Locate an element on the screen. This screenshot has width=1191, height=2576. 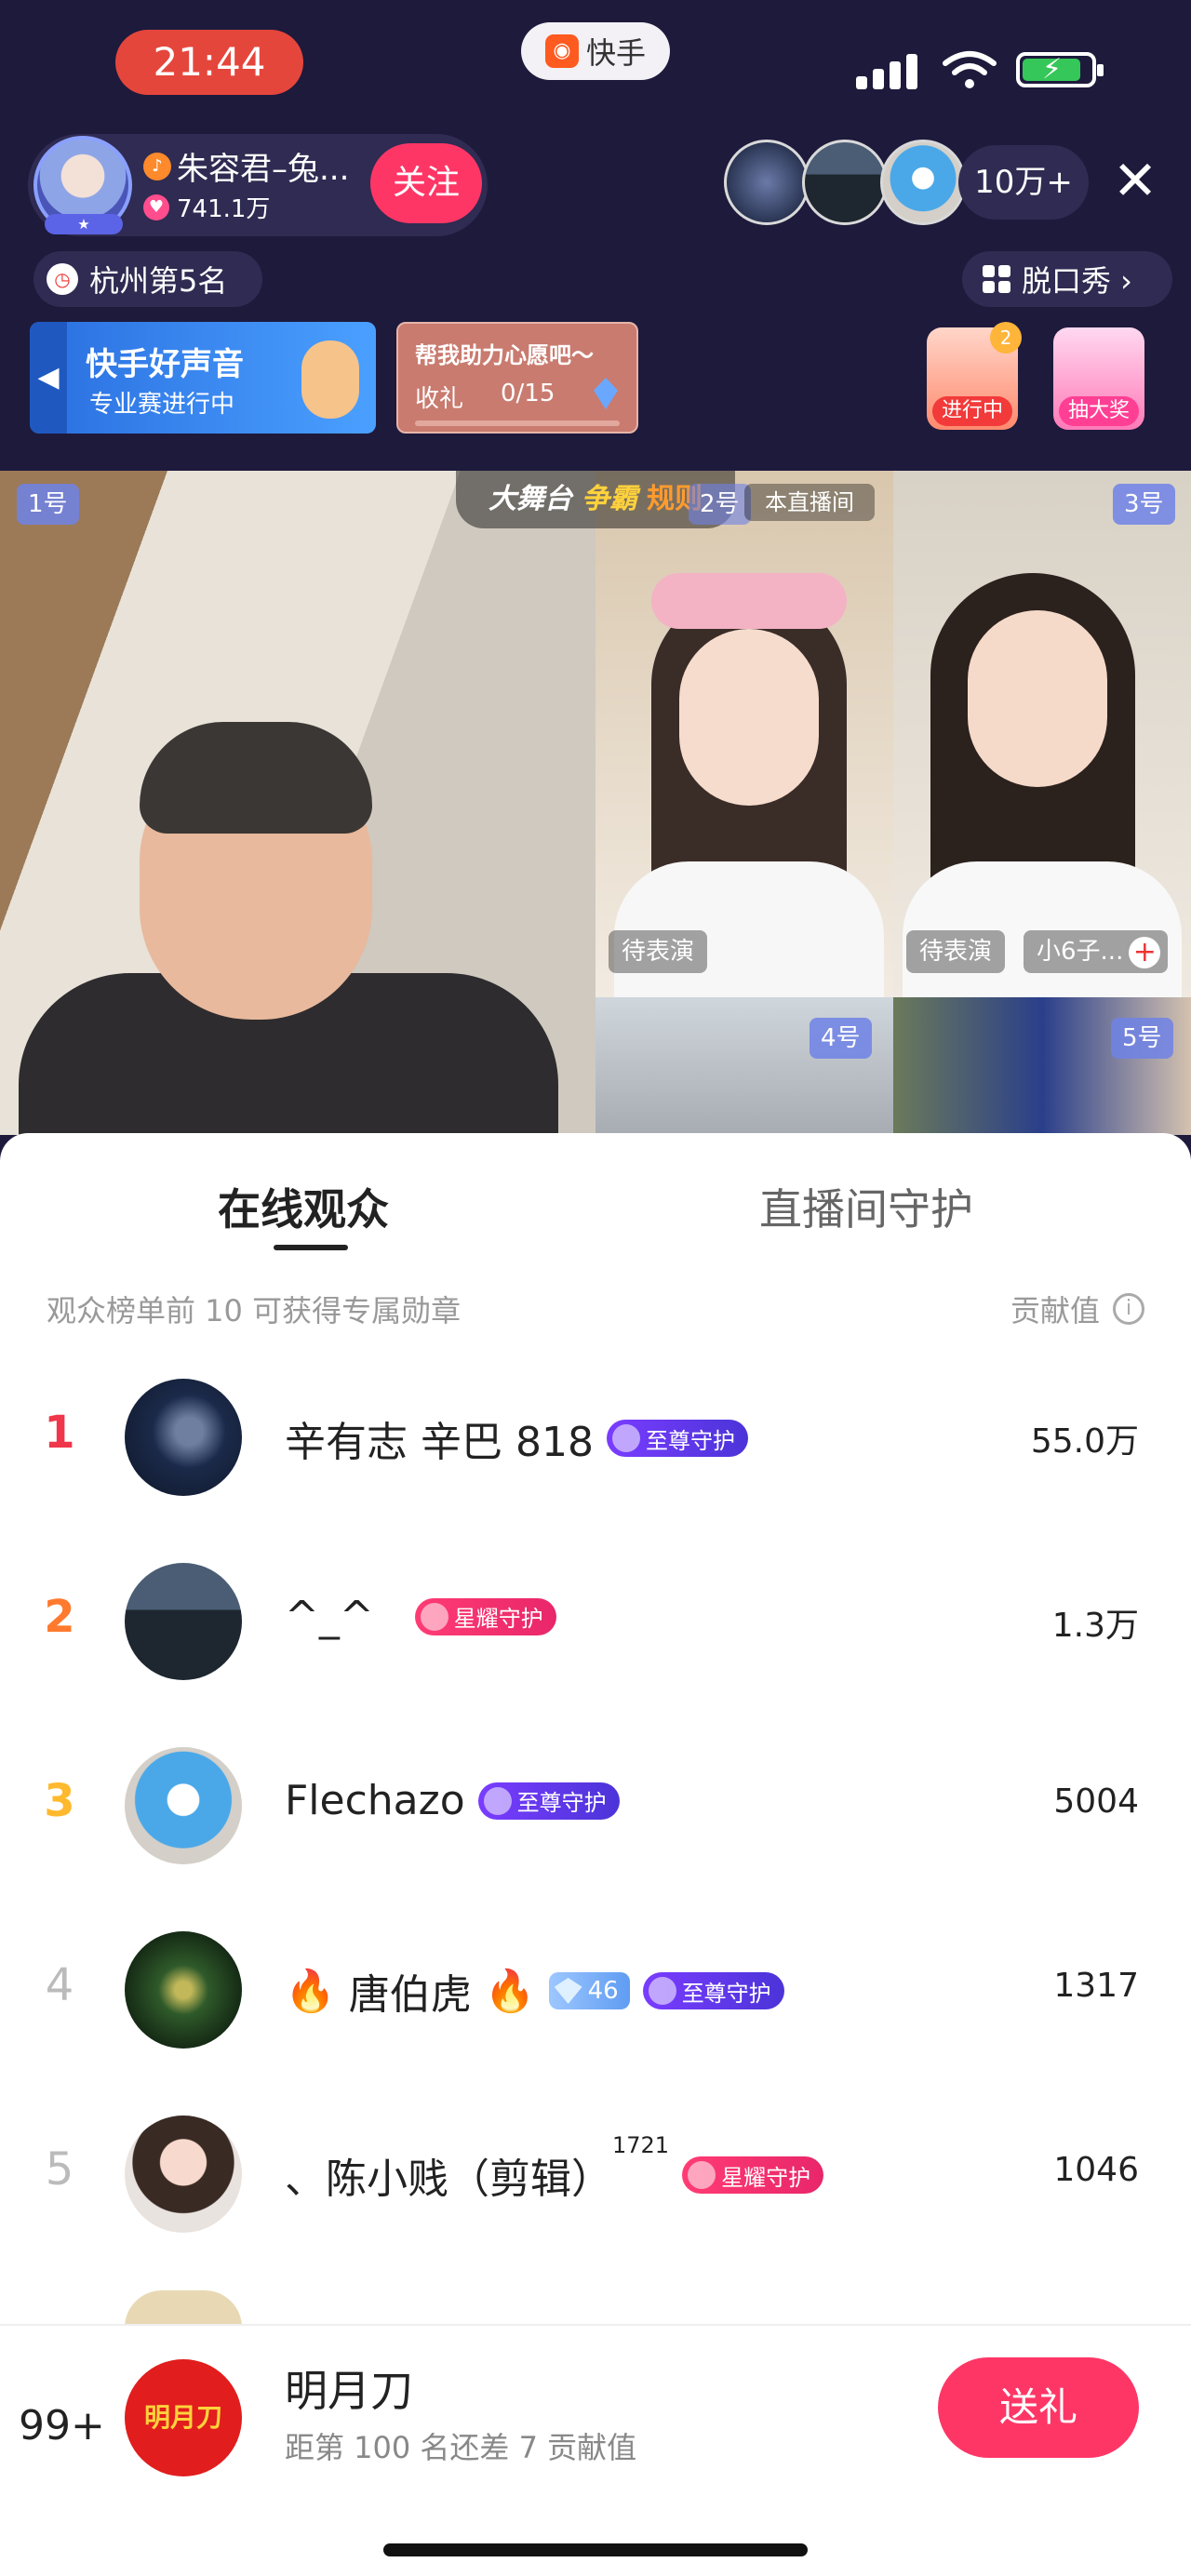
city-rank-pill: ◷ 杭州第5名 is located at coordinates (147, 279).